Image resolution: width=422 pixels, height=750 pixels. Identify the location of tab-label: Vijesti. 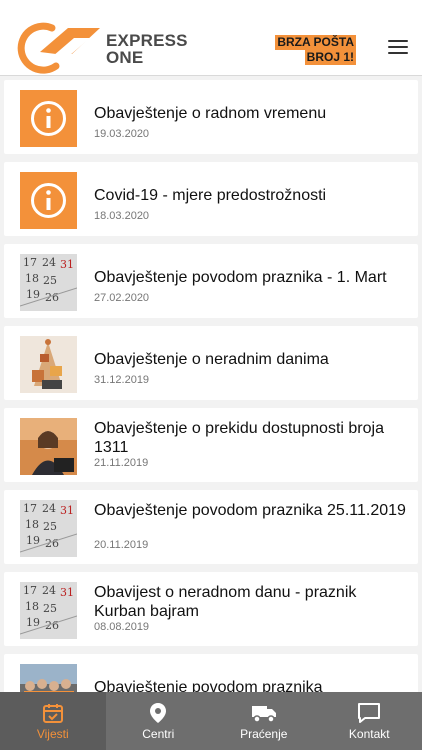
(52, 734).